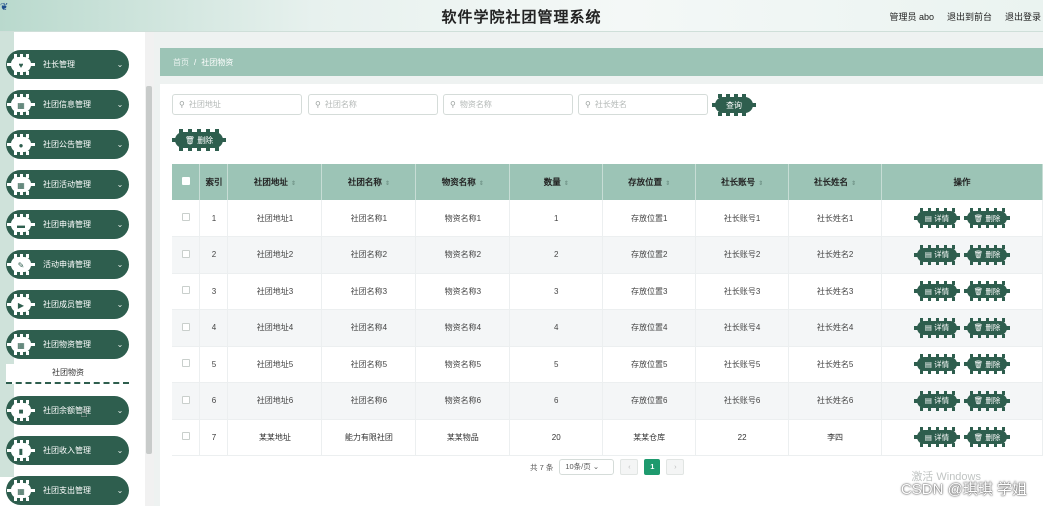 Image resolution: width=1043 pixels, height=506 pixels. I want to click on search-club-name: ⚲ 社团名称, so click(373, 104).